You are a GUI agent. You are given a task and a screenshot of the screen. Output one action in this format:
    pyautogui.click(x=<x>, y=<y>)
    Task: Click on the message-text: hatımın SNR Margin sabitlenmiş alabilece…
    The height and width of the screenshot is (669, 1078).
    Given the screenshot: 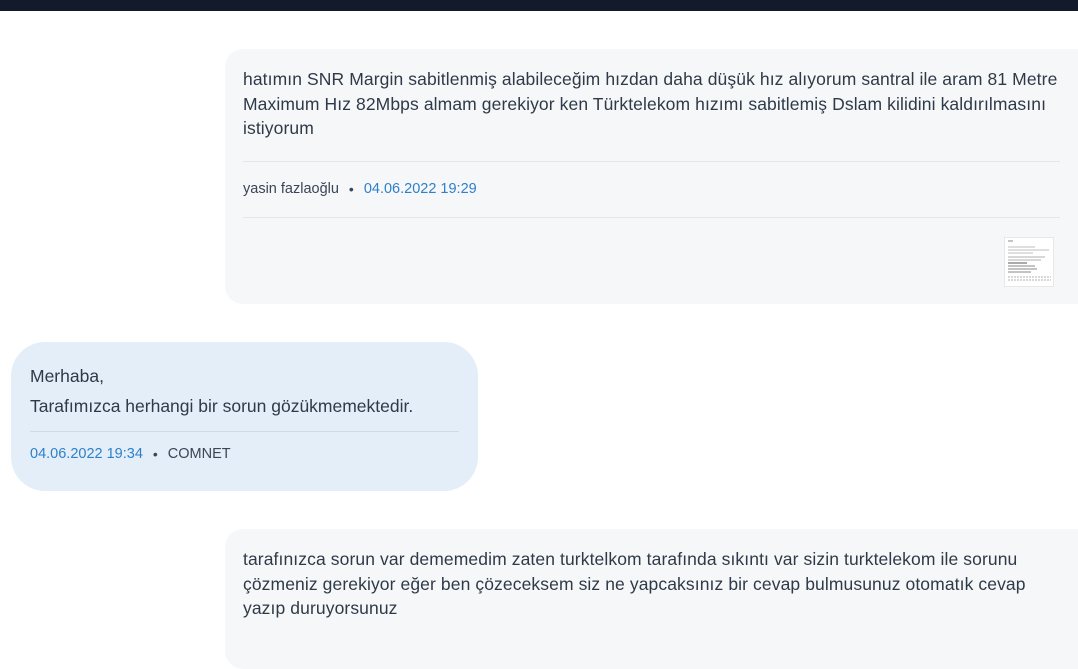 What is the action you would take?
    pyautogui.click(x=650, y=103)
    